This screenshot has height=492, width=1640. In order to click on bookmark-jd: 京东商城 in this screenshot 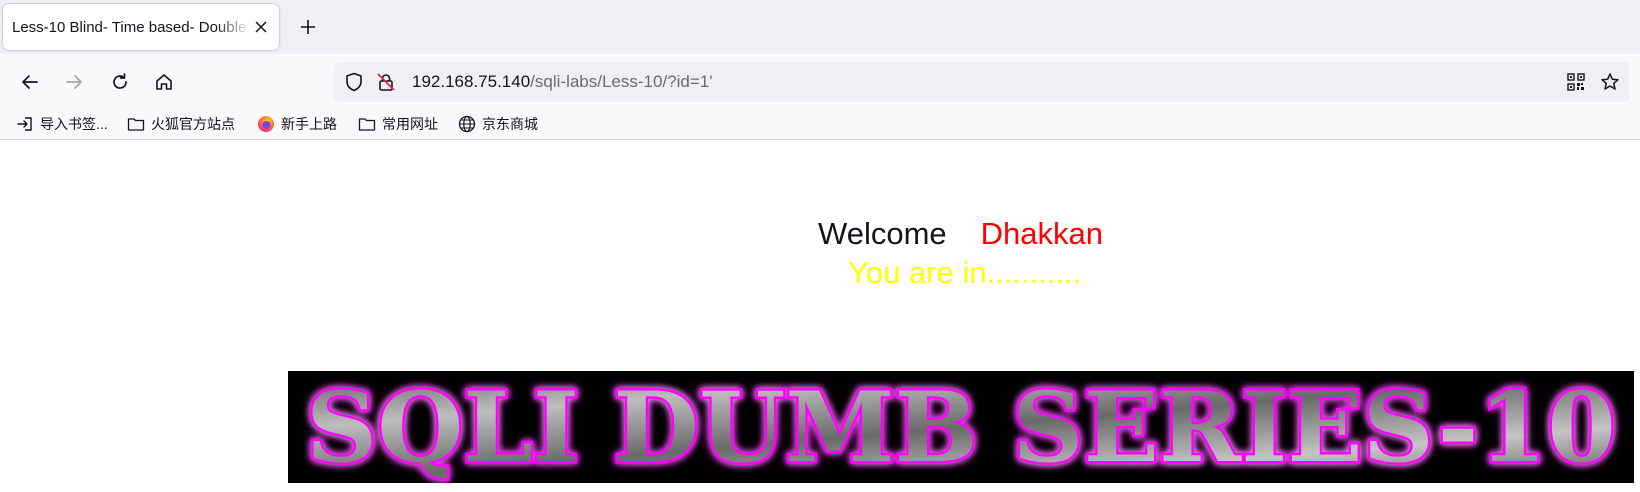, I will do `click(498, 124)`.